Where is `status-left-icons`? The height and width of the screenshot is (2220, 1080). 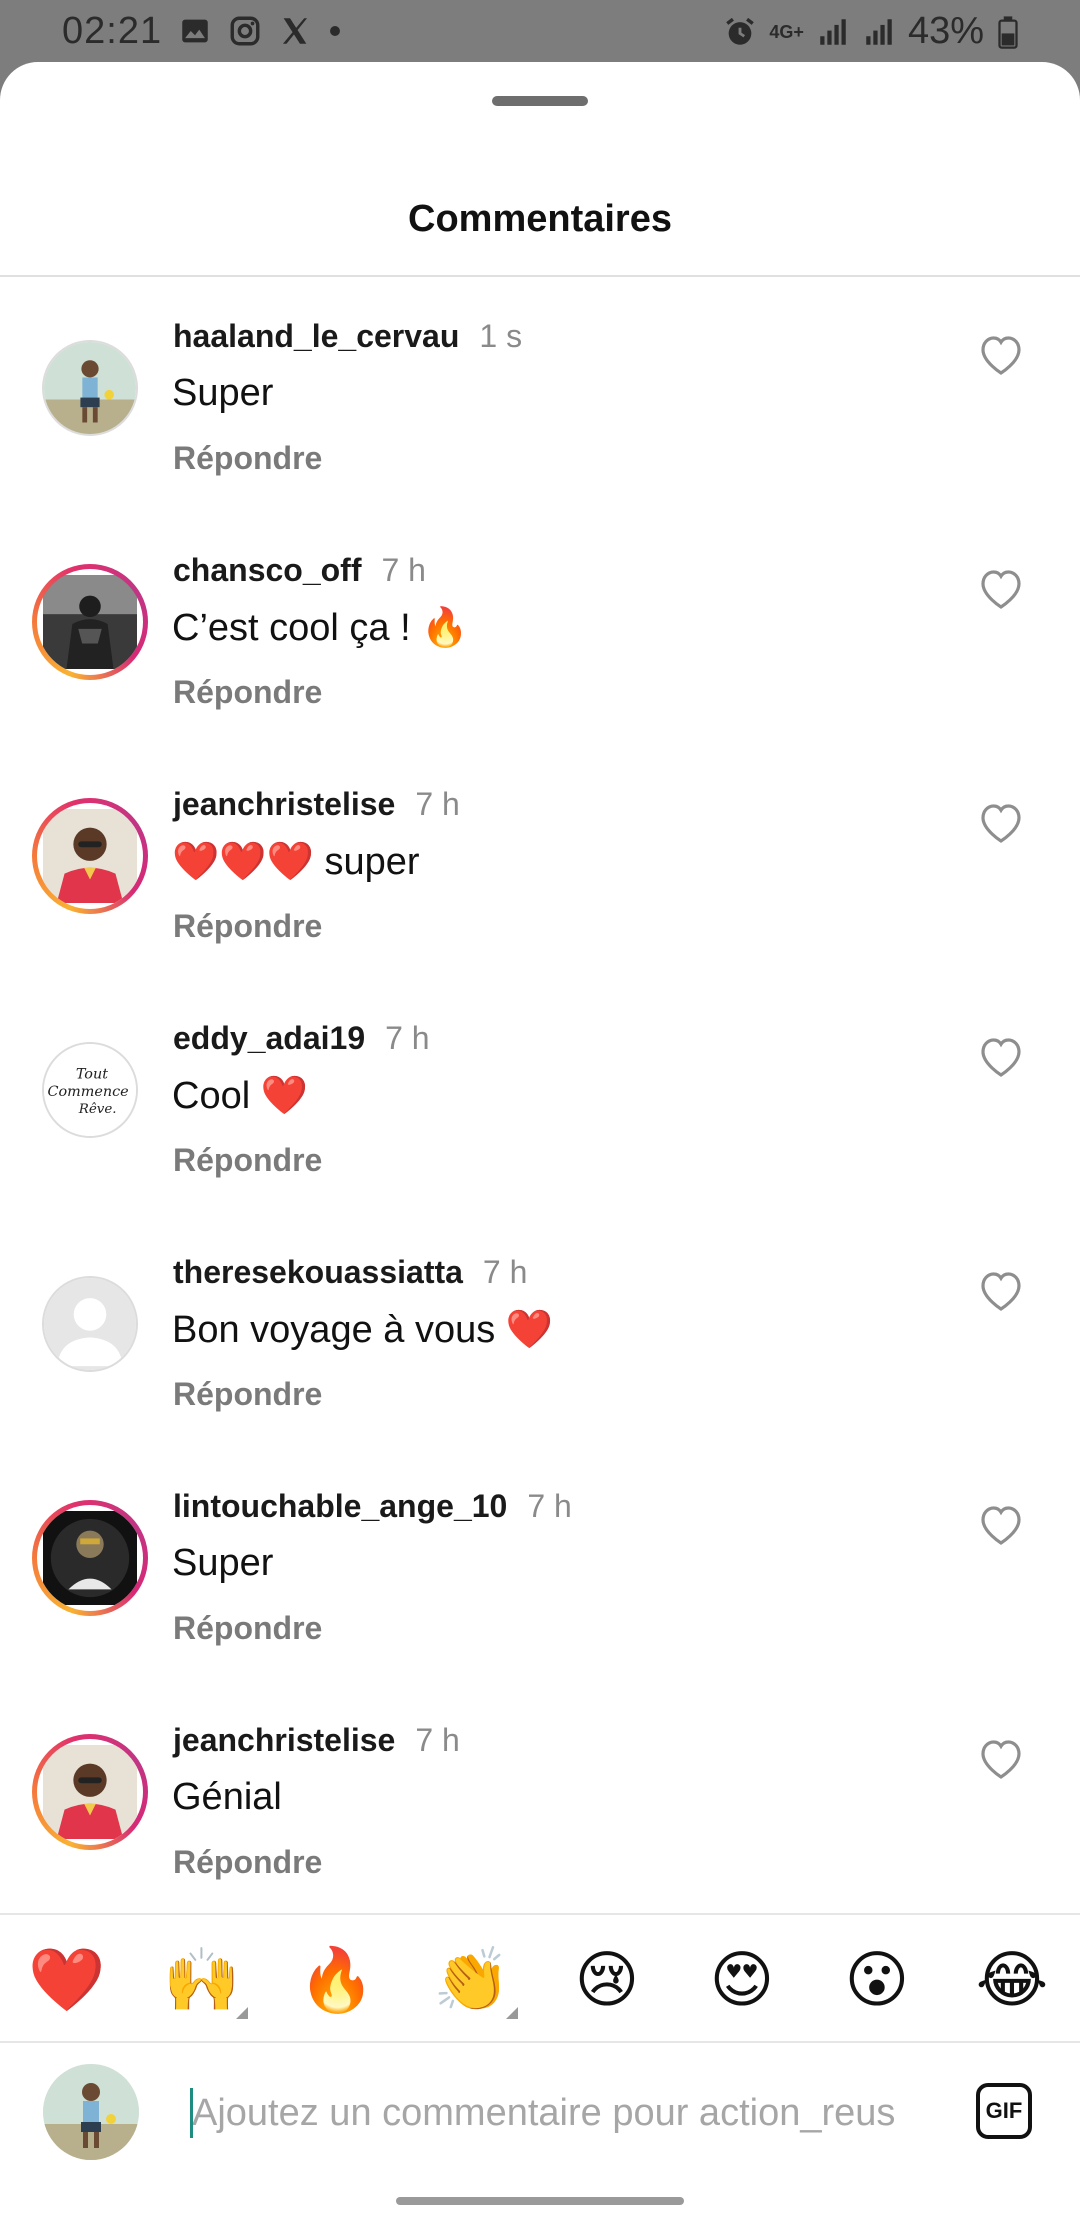
status-left-icons is located at coordinates (260, 31).